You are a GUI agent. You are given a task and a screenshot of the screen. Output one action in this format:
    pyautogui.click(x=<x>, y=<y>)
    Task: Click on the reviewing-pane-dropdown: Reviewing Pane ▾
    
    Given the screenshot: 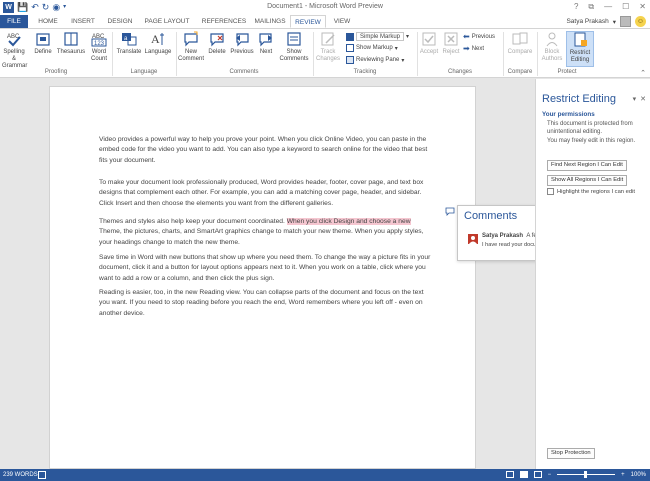 What is the action you would take?
    pyautogui.click(x=375, y=60)
    